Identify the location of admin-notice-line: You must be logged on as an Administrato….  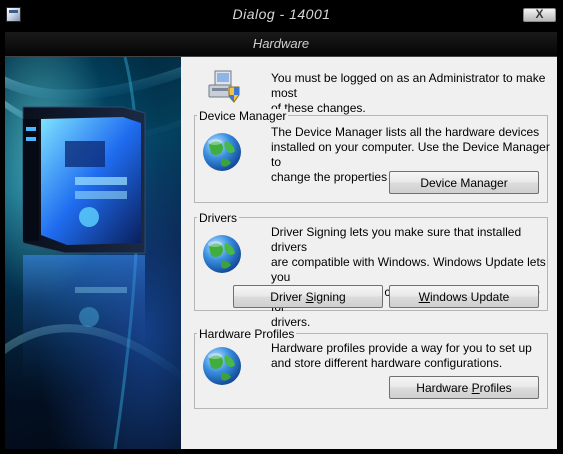
(408, 85).